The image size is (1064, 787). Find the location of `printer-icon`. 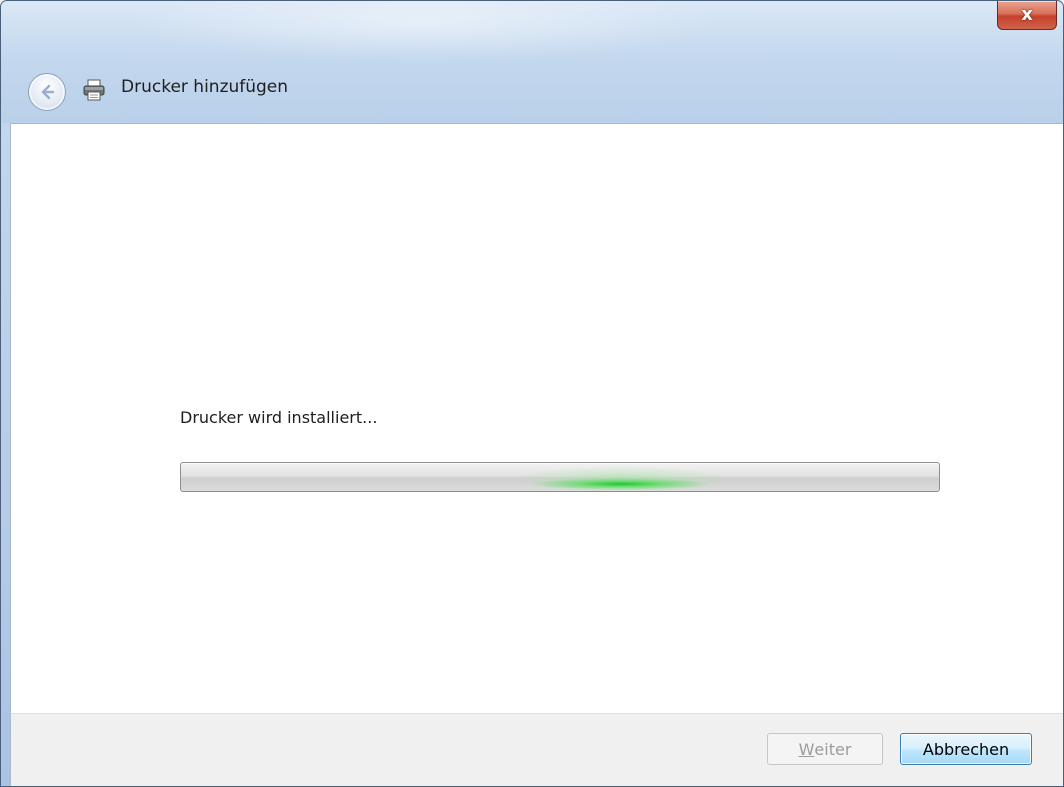

printer-icon is located at coordinates (94, 90).